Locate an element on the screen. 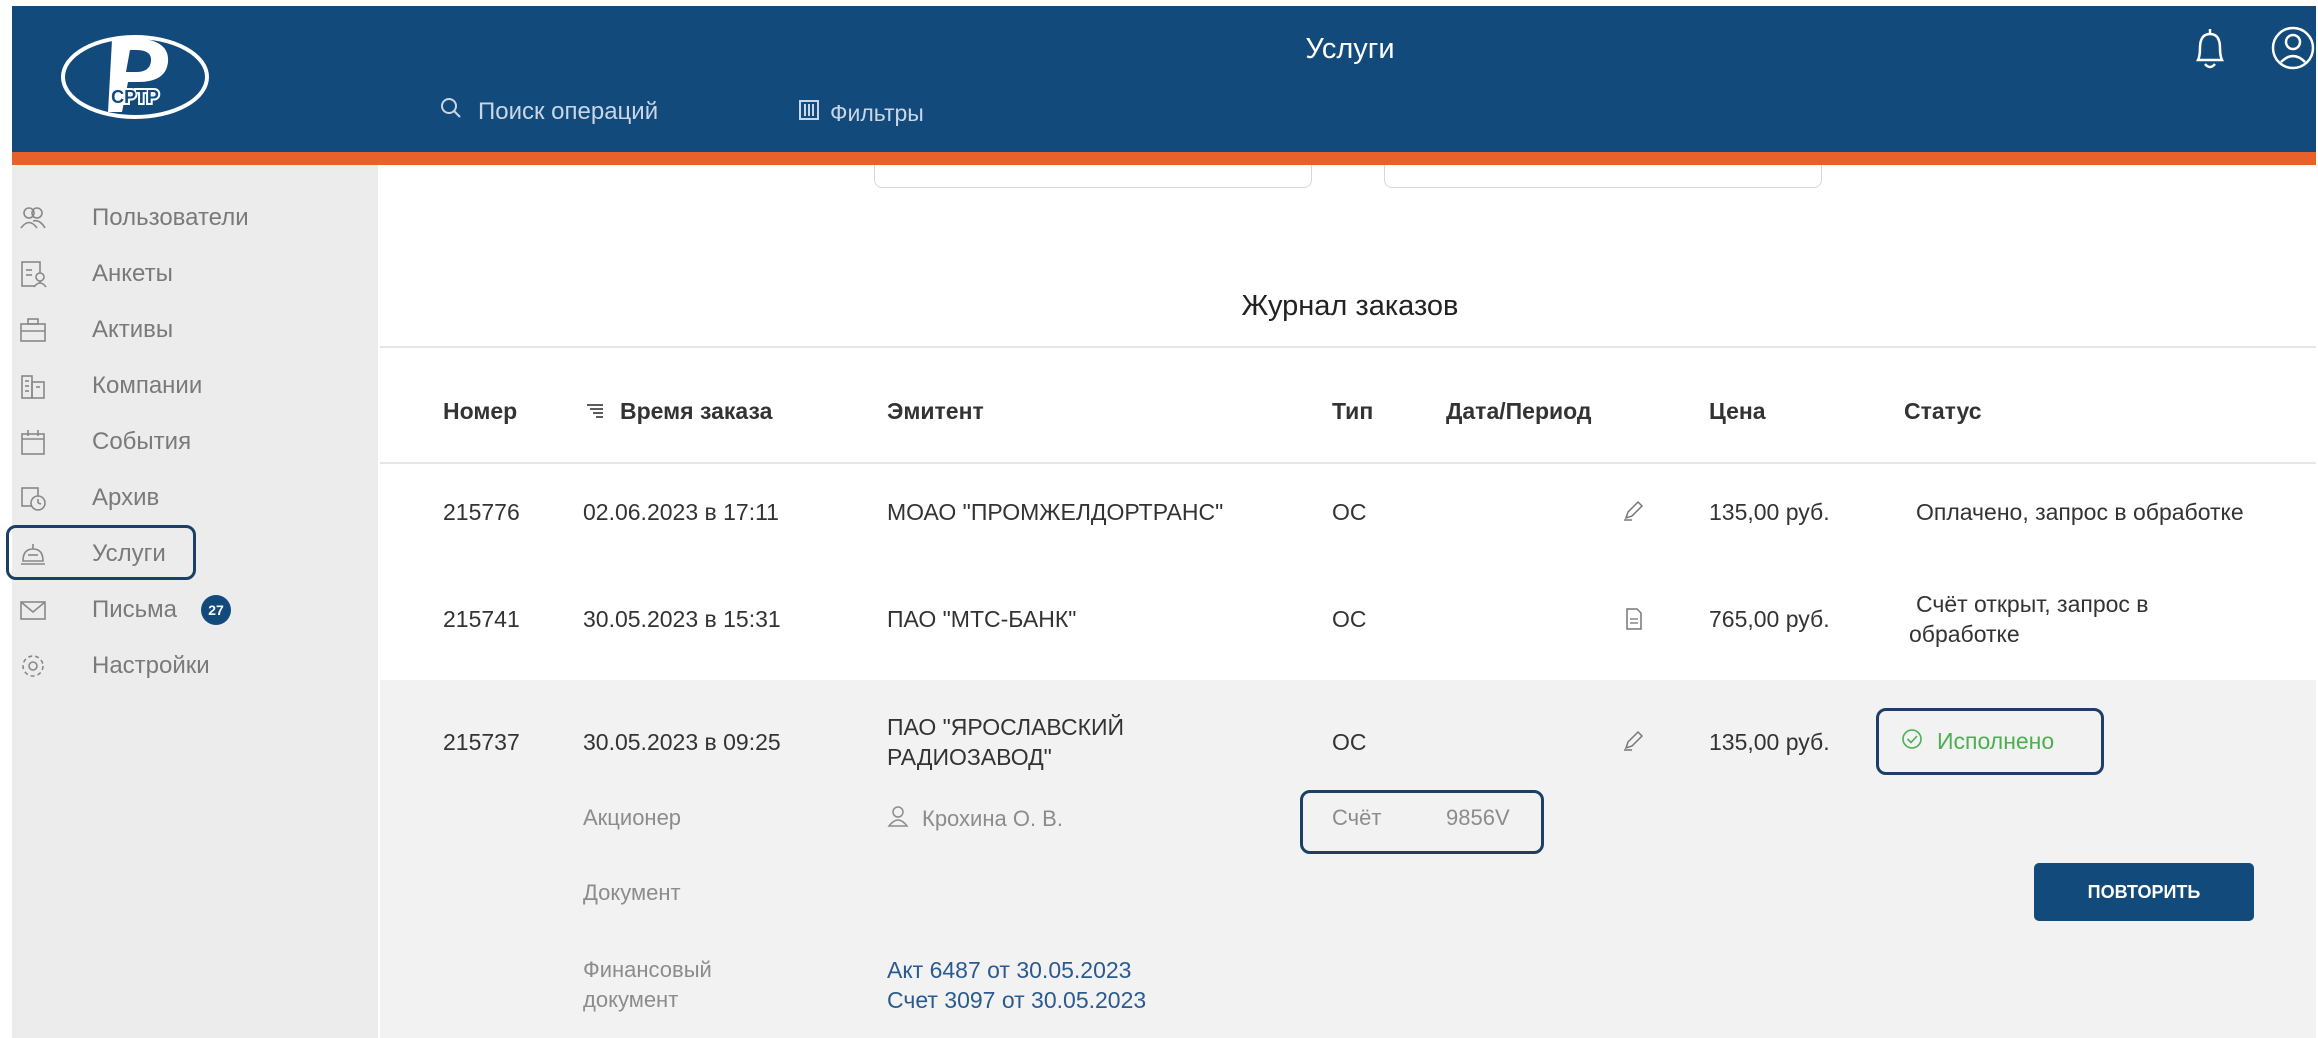 The width and height of the screenshot is (2318, 1038). order-time: 30.05.2023 в 09:25 is located at coordinates (682, 742).